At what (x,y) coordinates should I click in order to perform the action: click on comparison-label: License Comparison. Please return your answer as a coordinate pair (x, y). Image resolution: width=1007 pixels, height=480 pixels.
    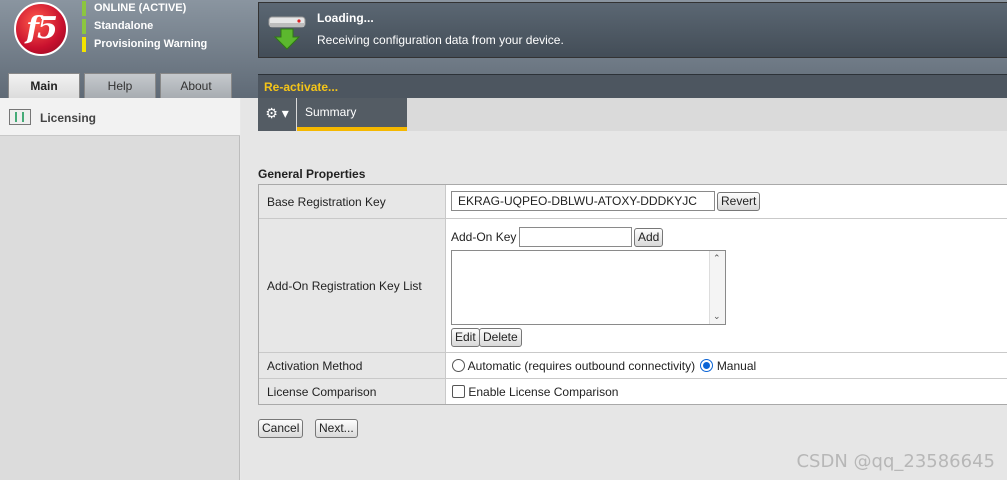
    Looking at the image, I should click on (352, 391).